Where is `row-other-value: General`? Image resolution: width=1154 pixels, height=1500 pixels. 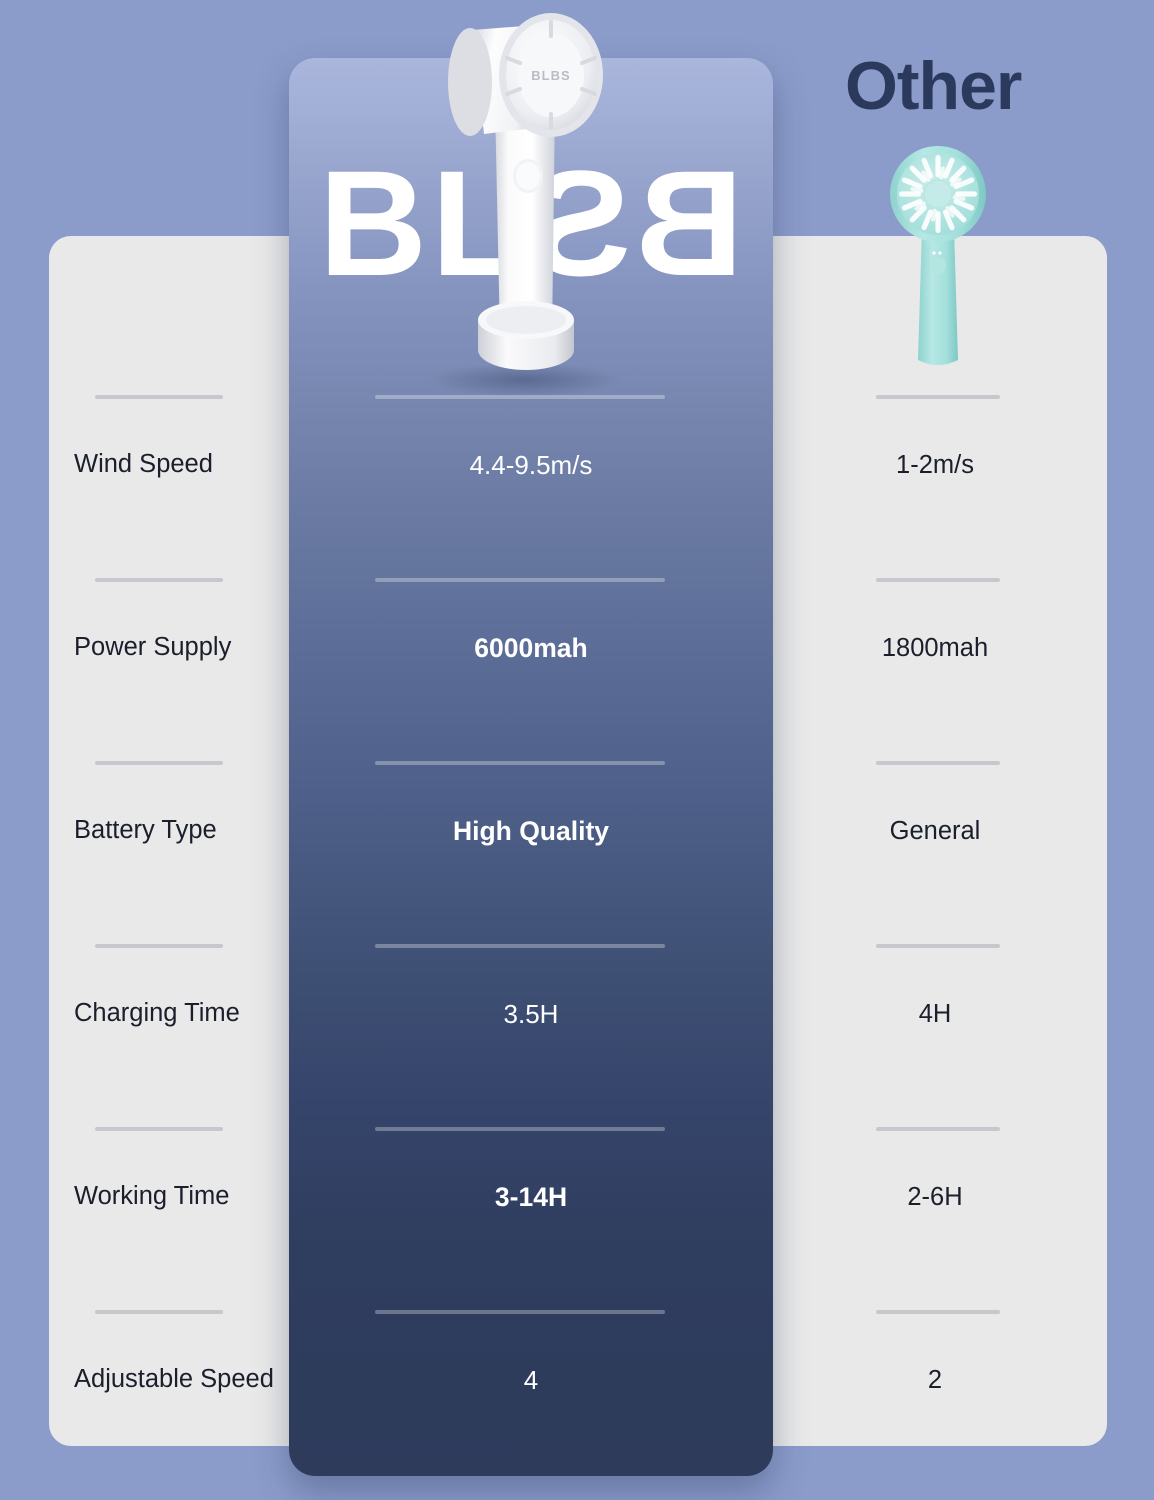 row-other-value: General is located at coordinates (935, 830).